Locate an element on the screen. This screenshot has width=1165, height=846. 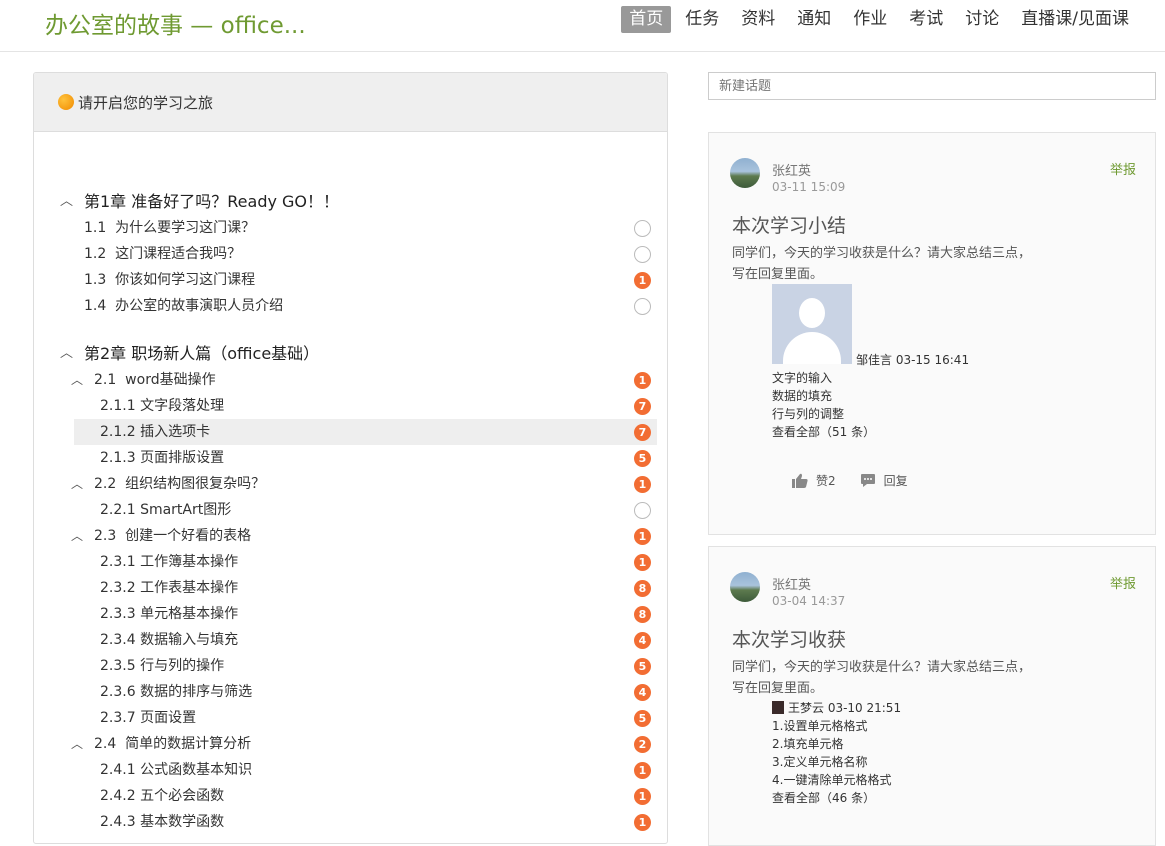
section-label: 2.4 简单的数据计算分析 is located at coordinates (173, 744).